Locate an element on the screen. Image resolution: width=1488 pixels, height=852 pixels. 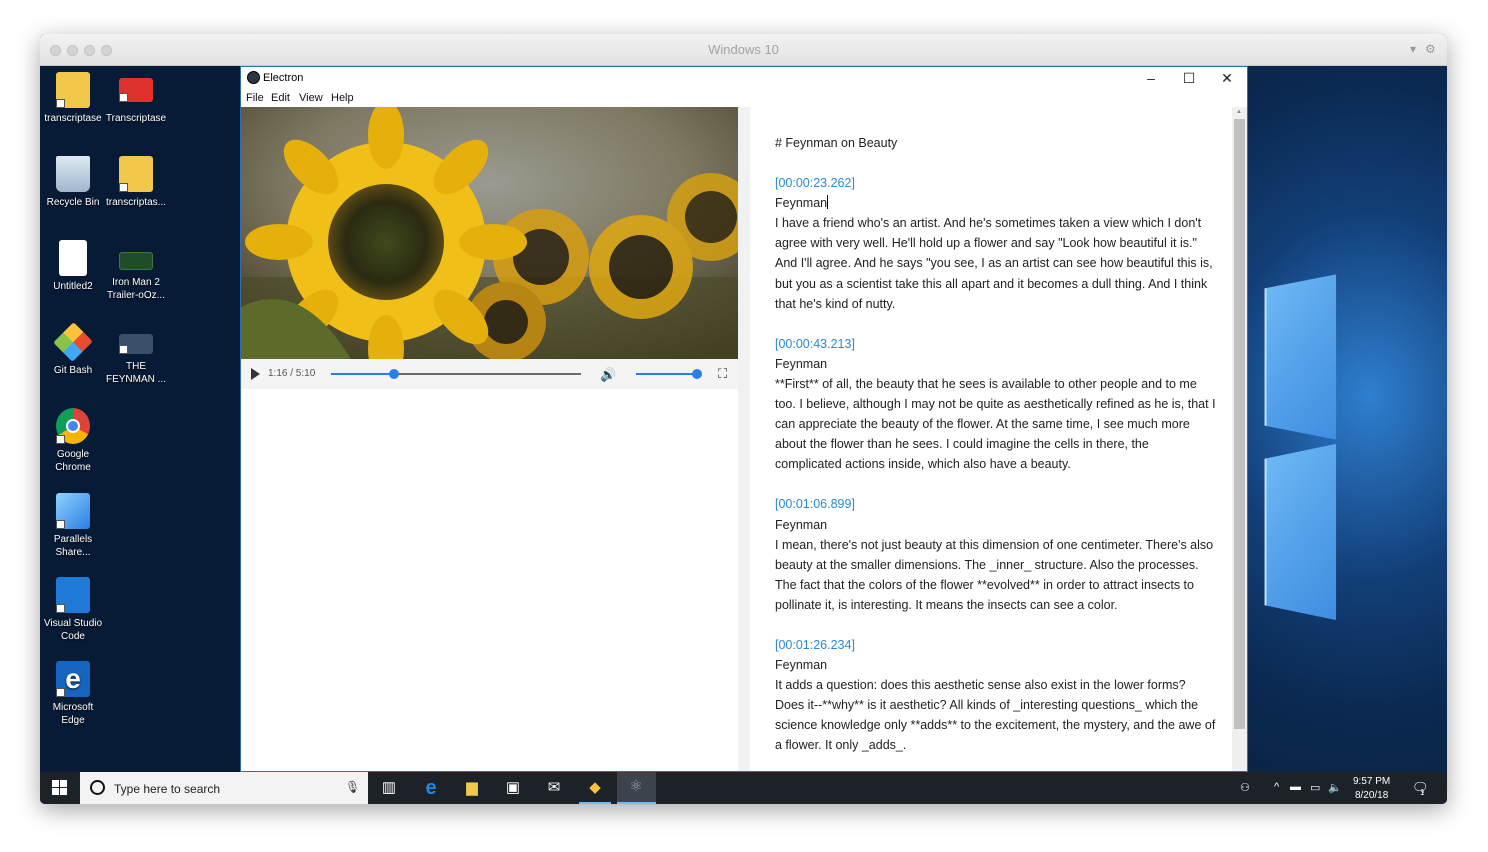
parallels-share-icon is located at coordinates (73, 511).